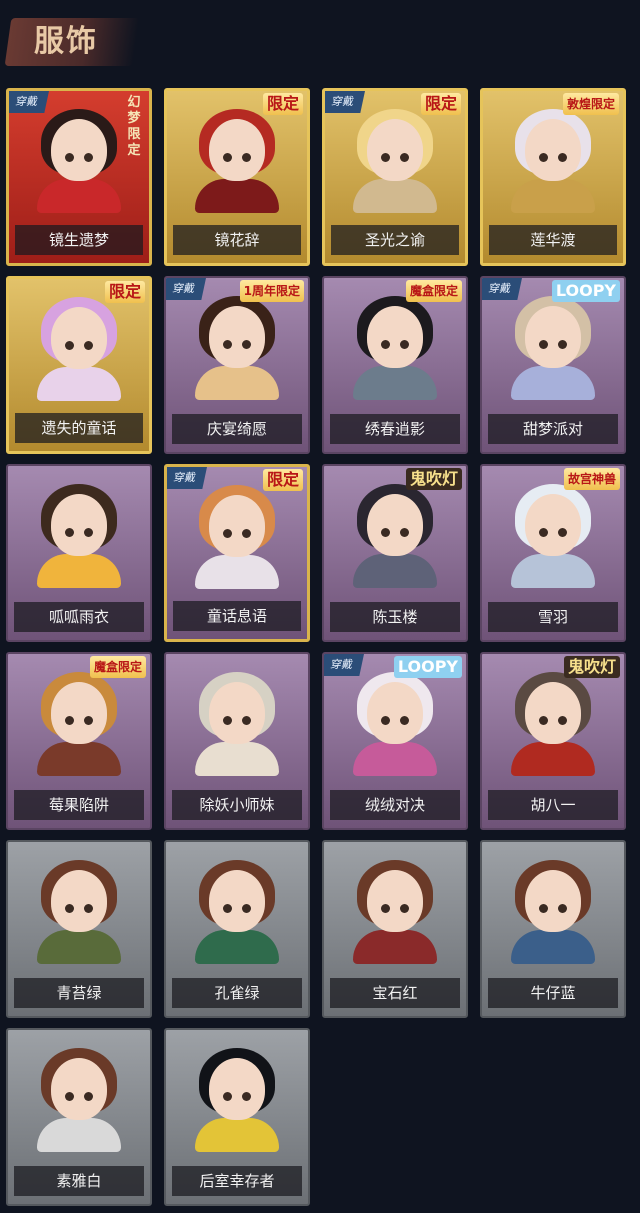  Describe the element at coordinates (79, 993) in the screenshot. I see `costume-name: 青苔绿` at that location.